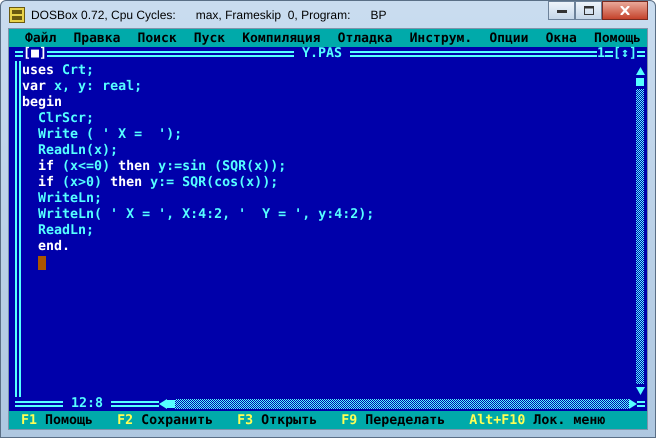 The width and height of the screenshot is (656, 438). Describe the element at coordinates (441, 38) in the screenshot. I see `menu-item: Инструм.` at that location.